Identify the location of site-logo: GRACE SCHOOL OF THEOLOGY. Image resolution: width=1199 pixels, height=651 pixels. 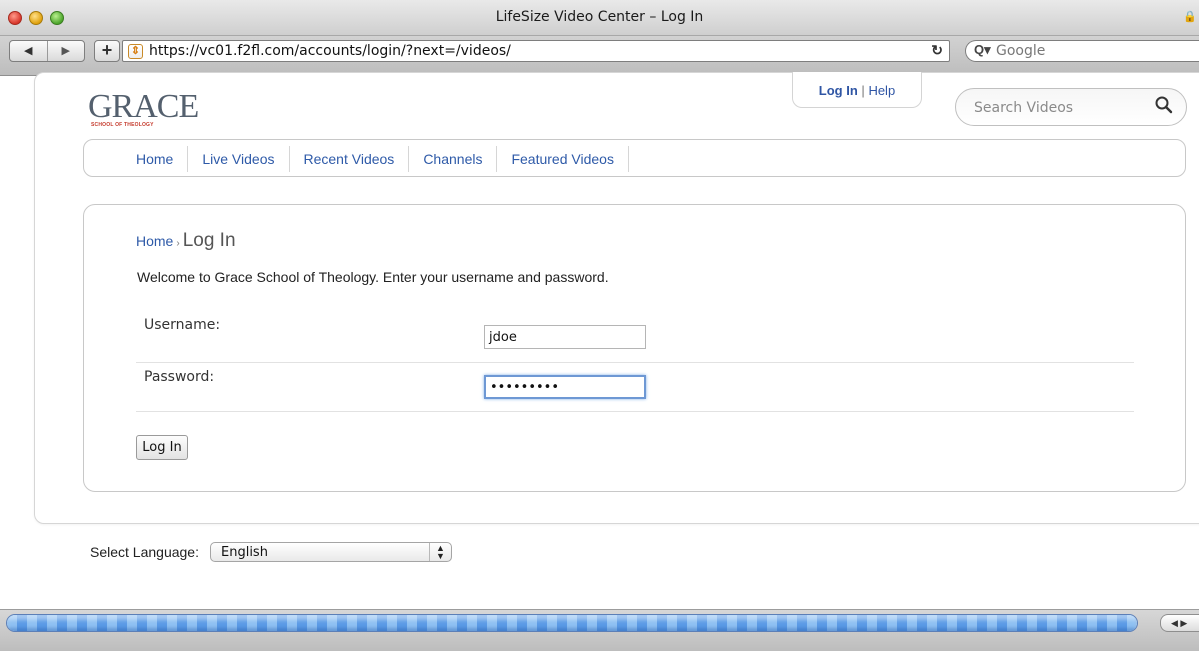
(143, 111).